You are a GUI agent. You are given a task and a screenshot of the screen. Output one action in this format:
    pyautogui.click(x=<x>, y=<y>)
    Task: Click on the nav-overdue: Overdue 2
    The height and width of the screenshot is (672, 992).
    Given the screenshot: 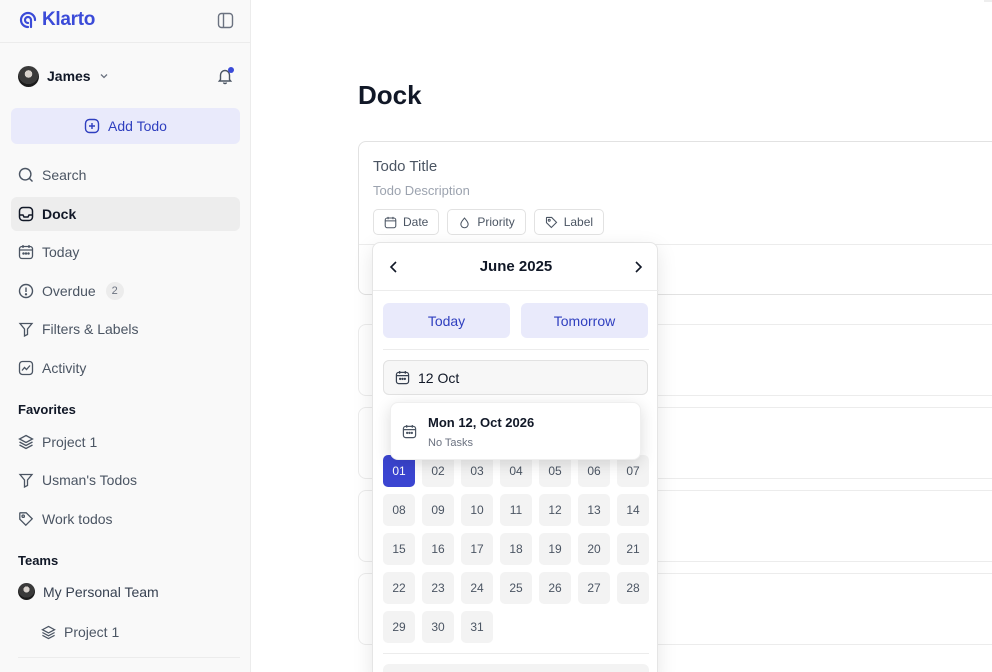 What is the action you would take?
    pyautogui.click(x=125, y=291)
    